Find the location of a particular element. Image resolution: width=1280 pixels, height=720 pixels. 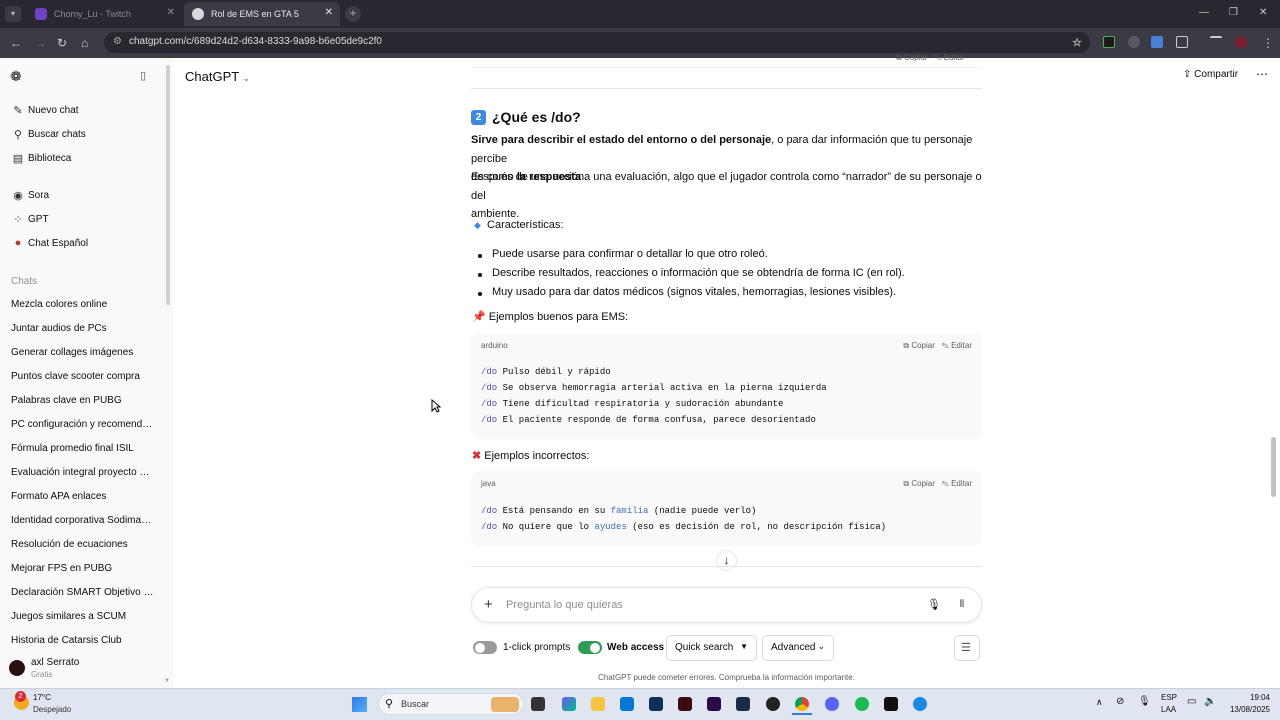

taskbar-search: ⚲ Buscar is located at coordinates (451, 704).